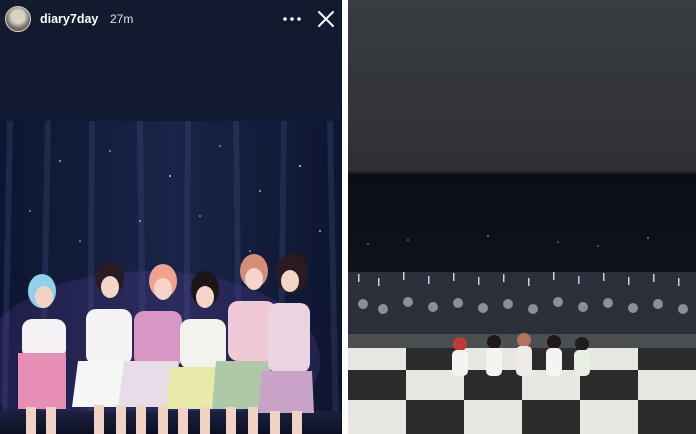 The height and width of the screenshot is (434, 696). Describe the element at coordinates (122, 19) in the screenshot. I see `story-timestamp: 27m` at that location.